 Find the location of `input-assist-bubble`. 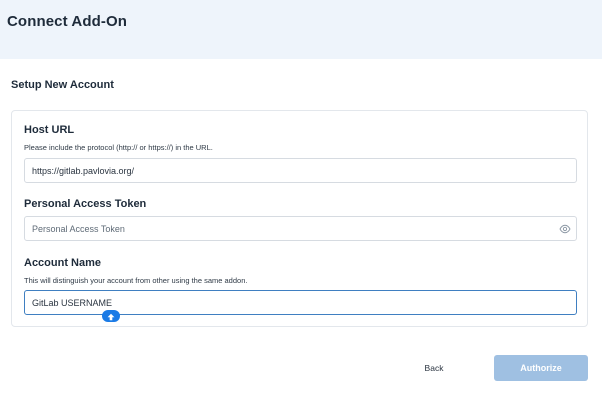

input-assist-bubble is located at coordinates (111, 316).